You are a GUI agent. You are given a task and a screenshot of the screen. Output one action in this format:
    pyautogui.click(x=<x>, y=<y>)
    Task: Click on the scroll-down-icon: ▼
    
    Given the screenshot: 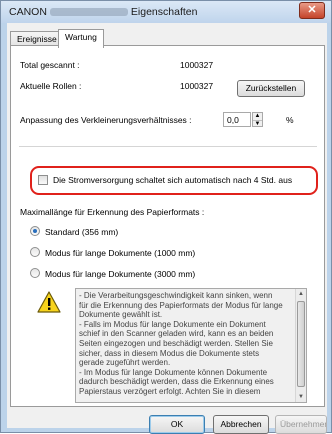 What is the action you would take?
    pyautogui.click(x=301, y=397)
    